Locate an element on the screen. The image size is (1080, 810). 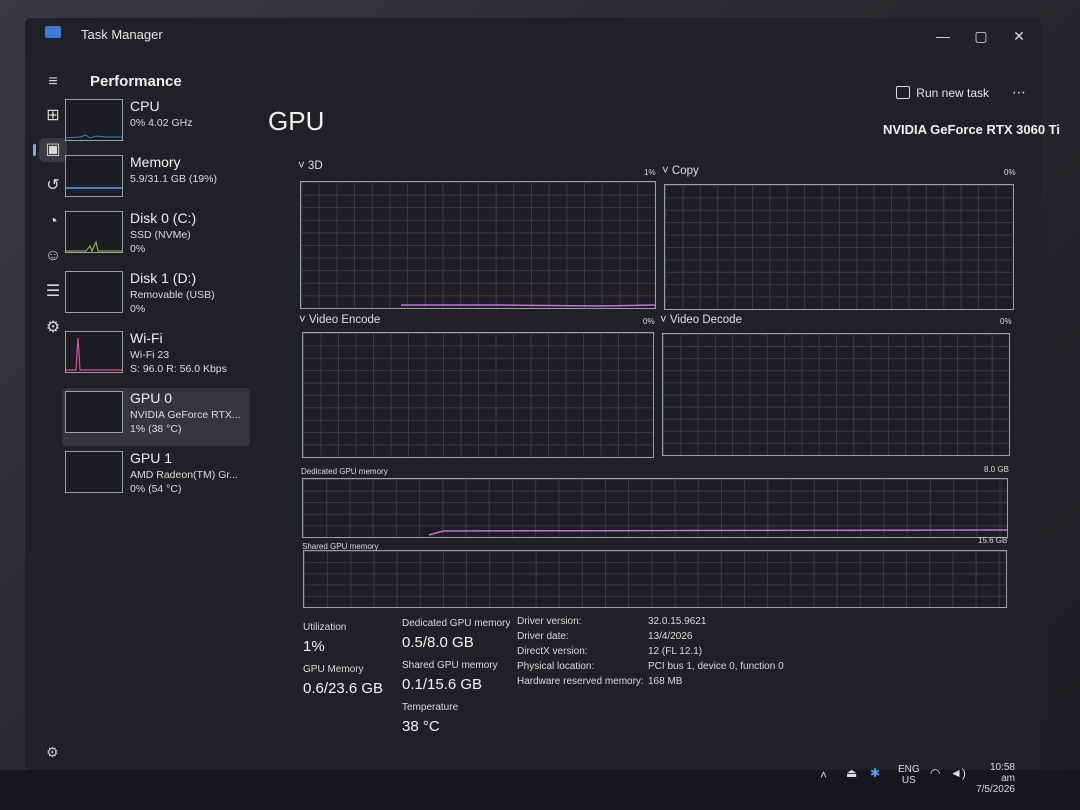
engine-encode-label: ˅ Video Encode is located at coordinates (339, 320).